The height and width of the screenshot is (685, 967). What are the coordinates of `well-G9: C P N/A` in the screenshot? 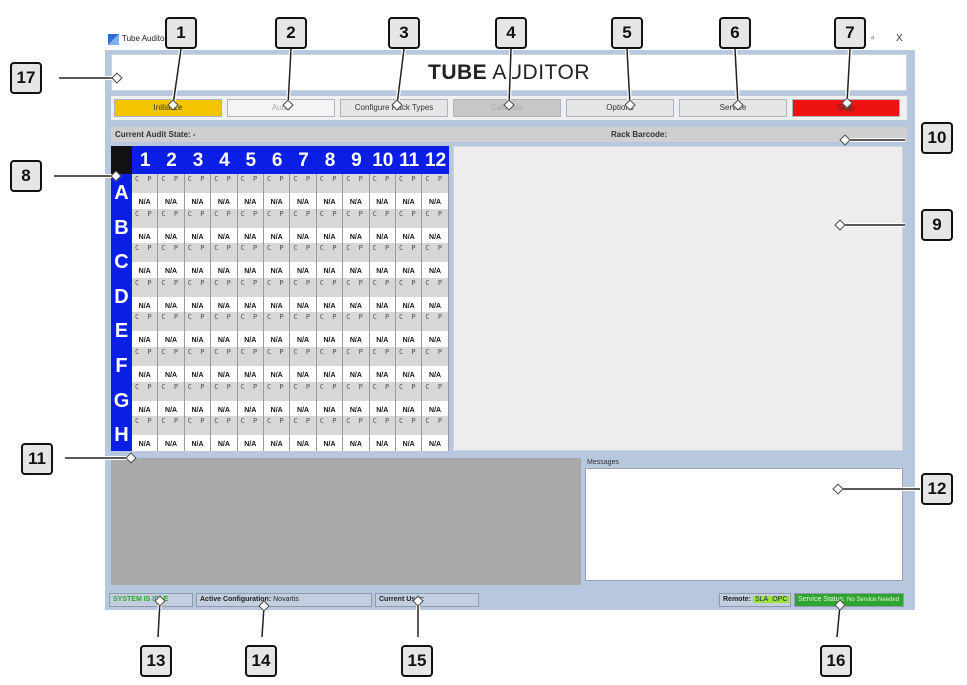 It's located at (356, 399).